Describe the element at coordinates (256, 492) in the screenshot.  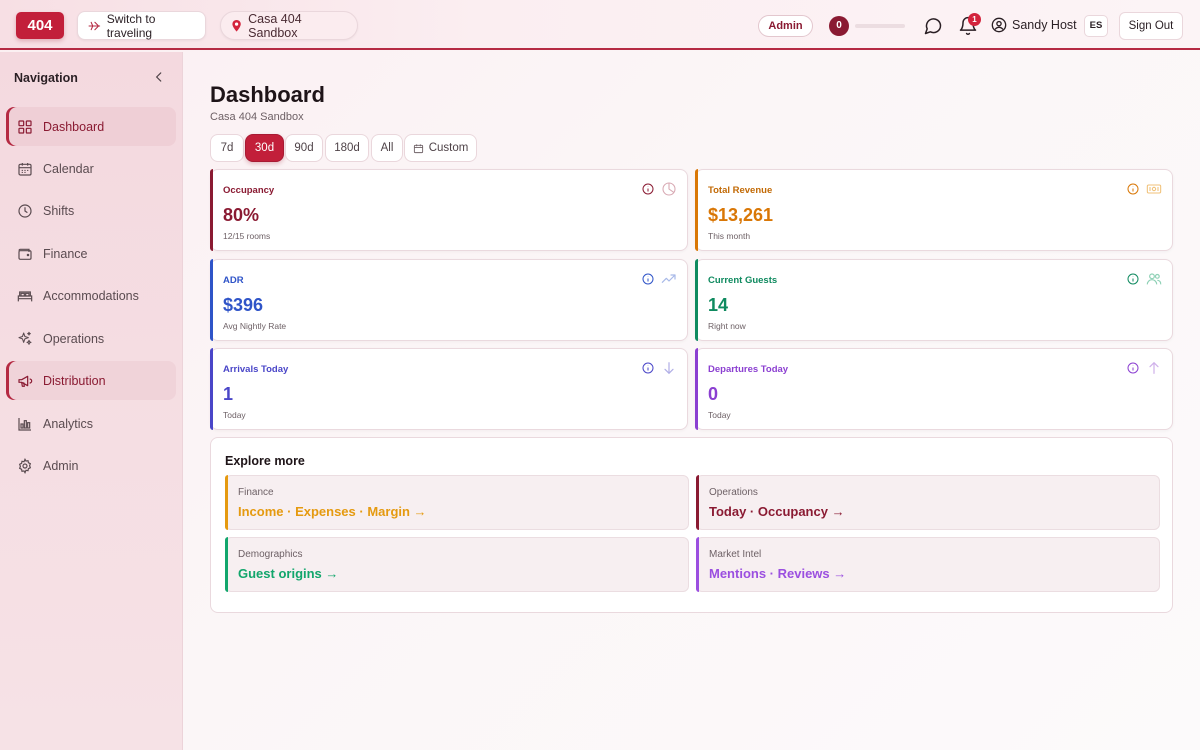
I see `explore-label: Finance` at that location.